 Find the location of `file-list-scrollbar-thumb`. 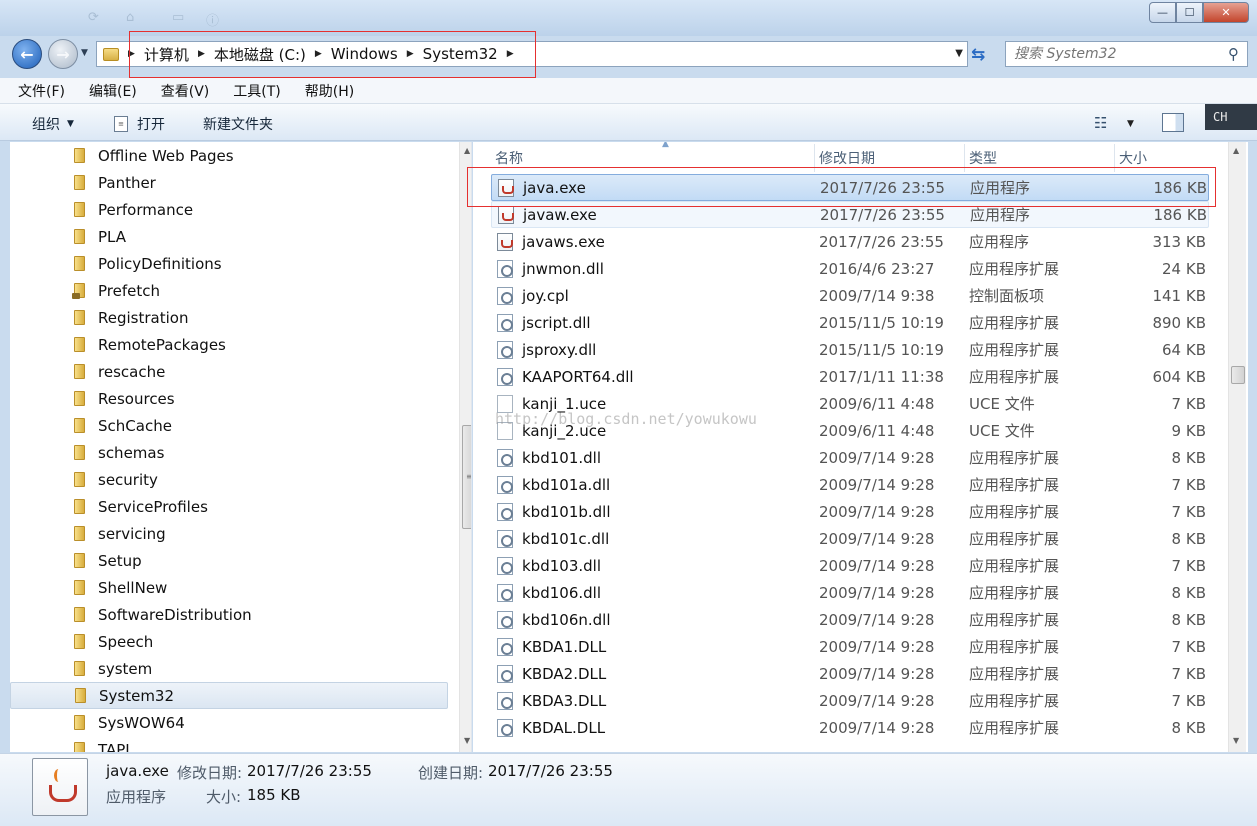

file-list-scrollbar-thumb is located at coordinates (1238, 375).